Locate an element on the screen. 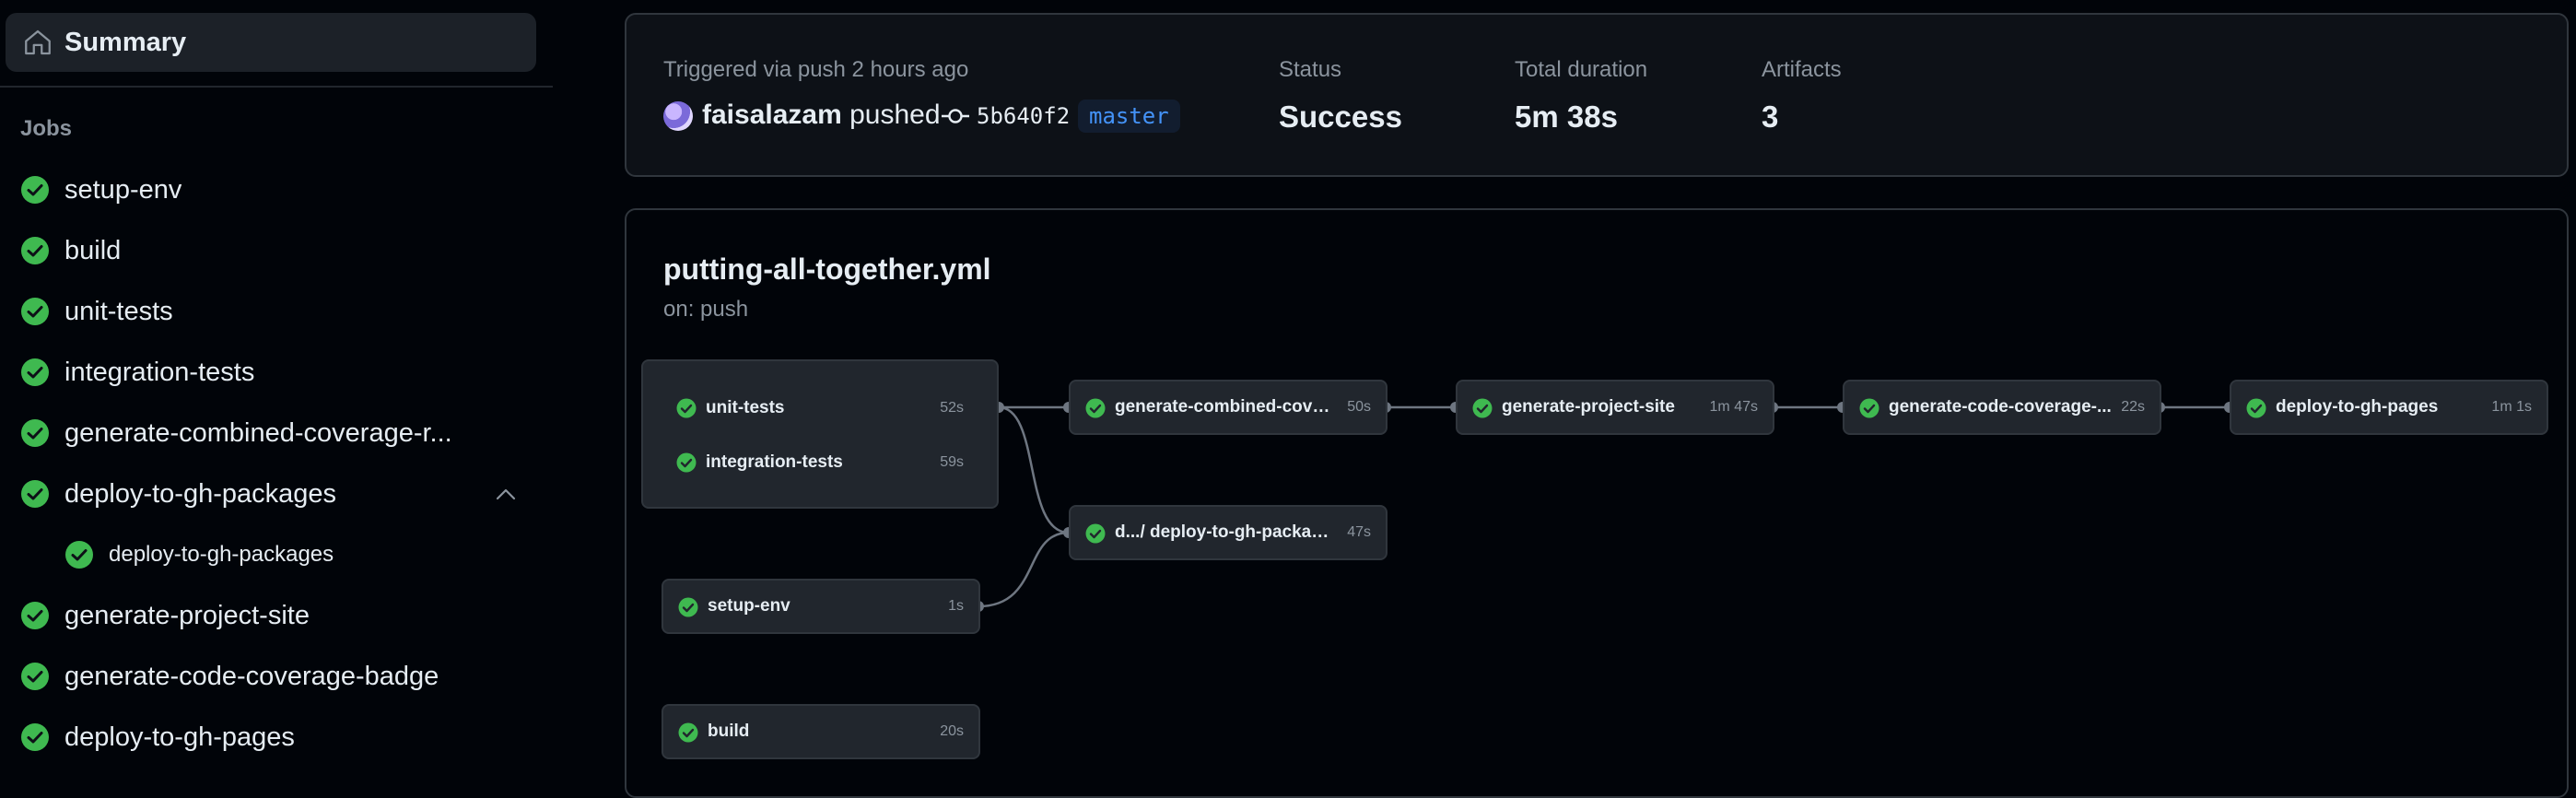 The width and height of the screenshot is (2576, 798). node-duration: 50s is located at coordinates (1359, 407).